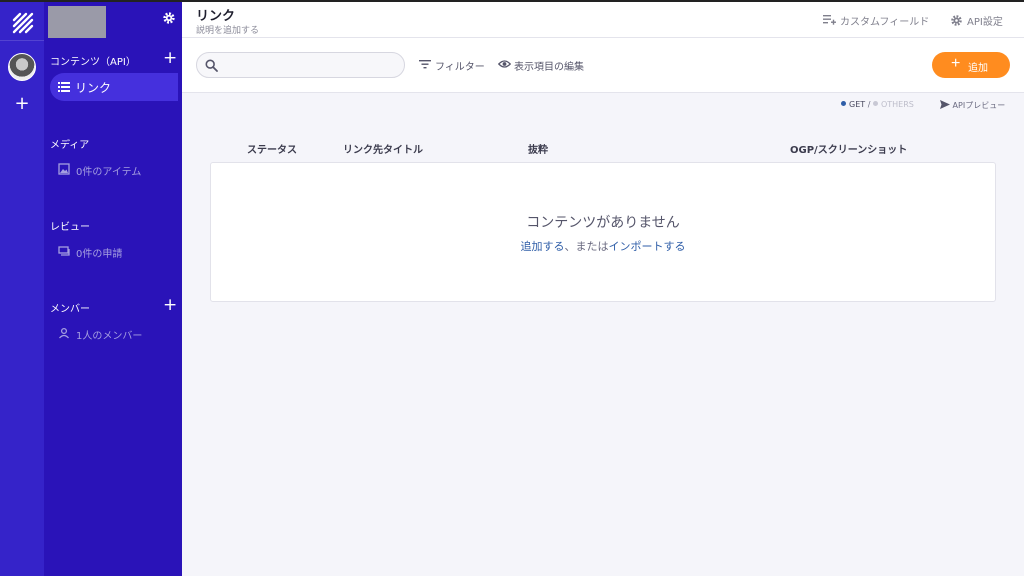  Describe the element at coordinates (460, 67) in the screenshot. I see `filter-label: フィルター` at that location.